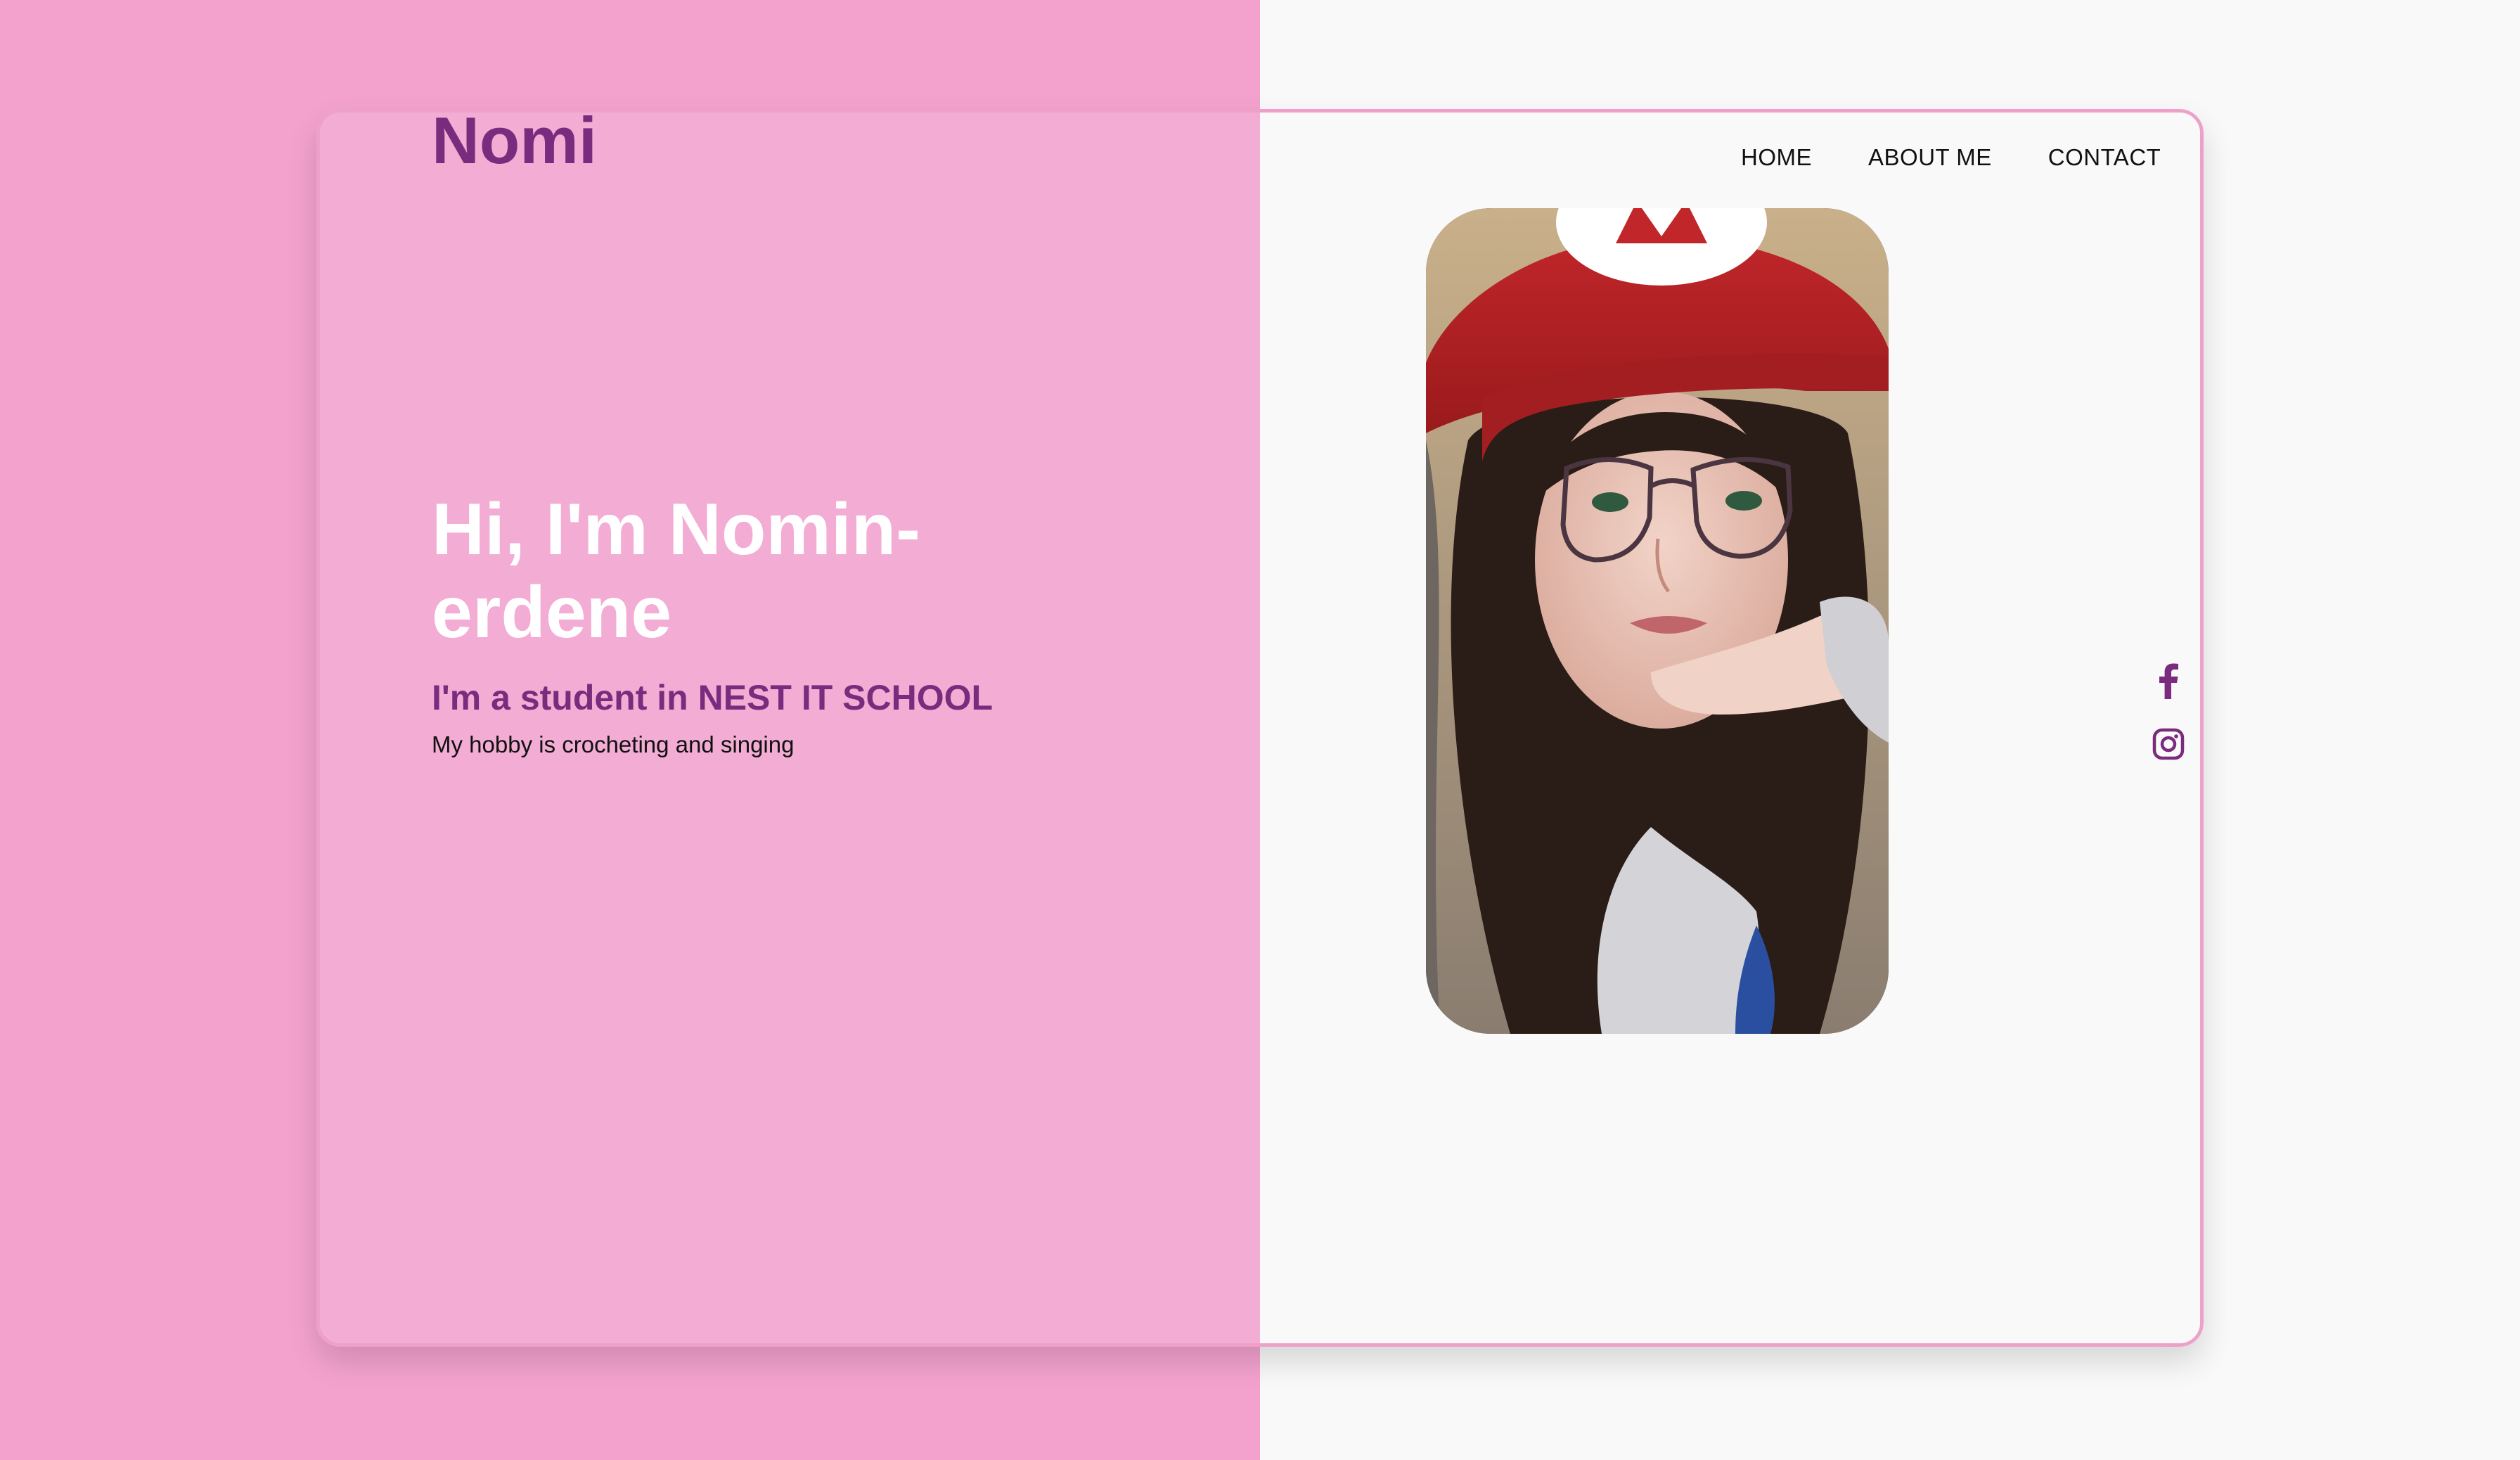  What do you see at coordinates (713, 697) in the screenshot?
I see `hero-subtitle: I'm a student in NEST IT SCHOOL` at bounding box center [713, 697].